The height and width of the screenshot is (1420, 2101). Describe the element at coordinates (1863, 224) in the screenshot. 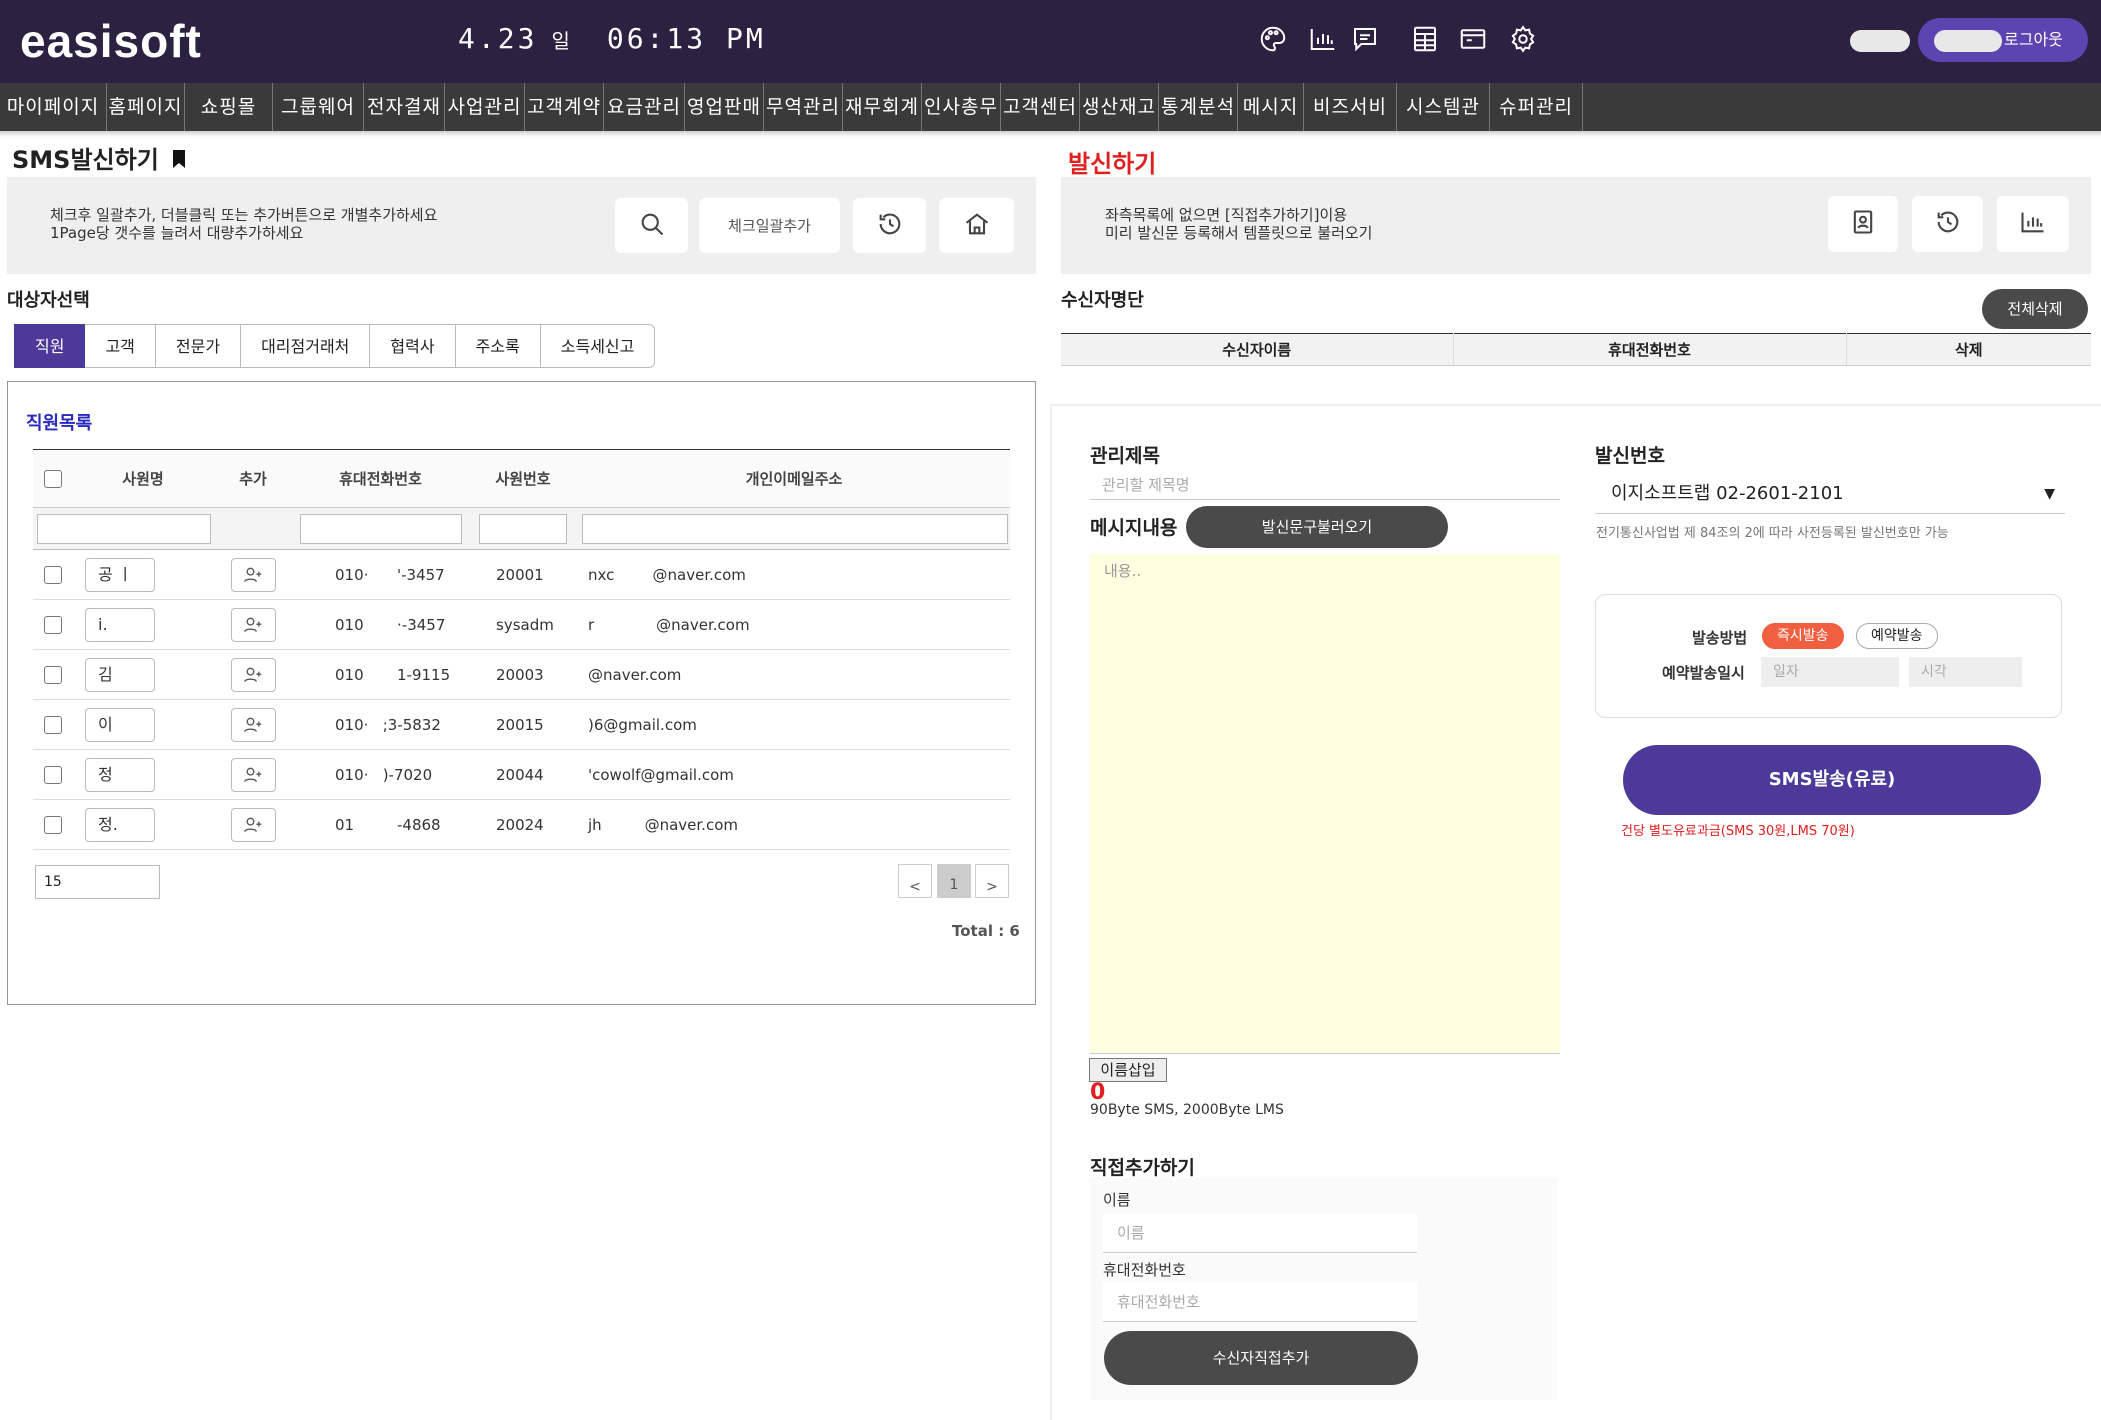

I see `template-button` at that location.